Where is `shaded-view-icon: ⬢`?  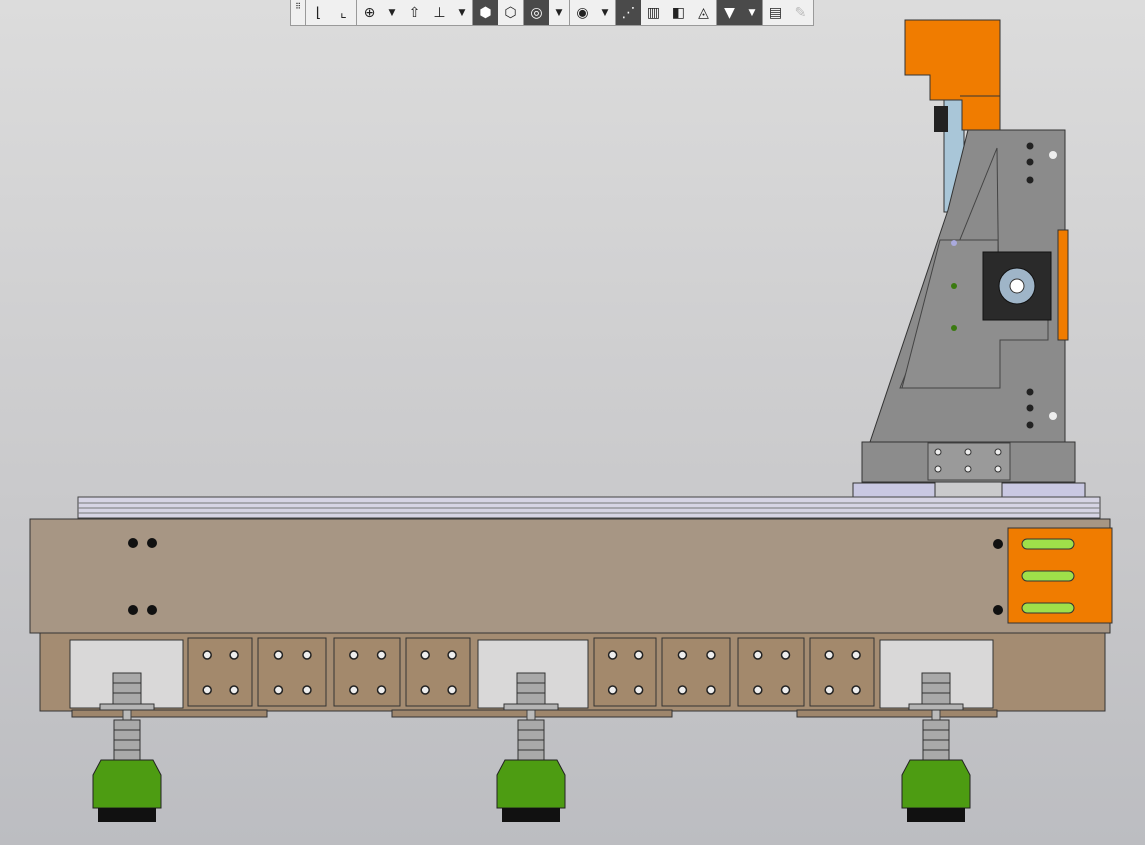 shaded-view-icon: ⬢ is located at coordinates (485, 12).